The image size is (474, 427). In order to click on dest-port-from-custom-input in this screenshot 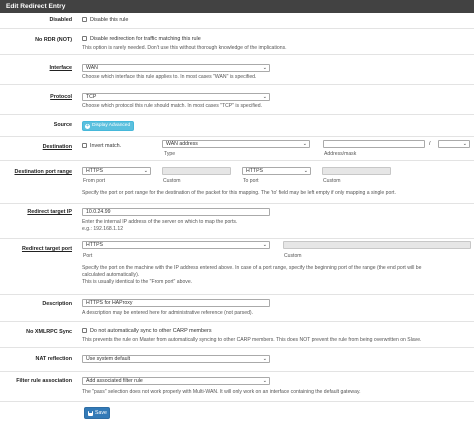, I will do `click(196, 171)`.